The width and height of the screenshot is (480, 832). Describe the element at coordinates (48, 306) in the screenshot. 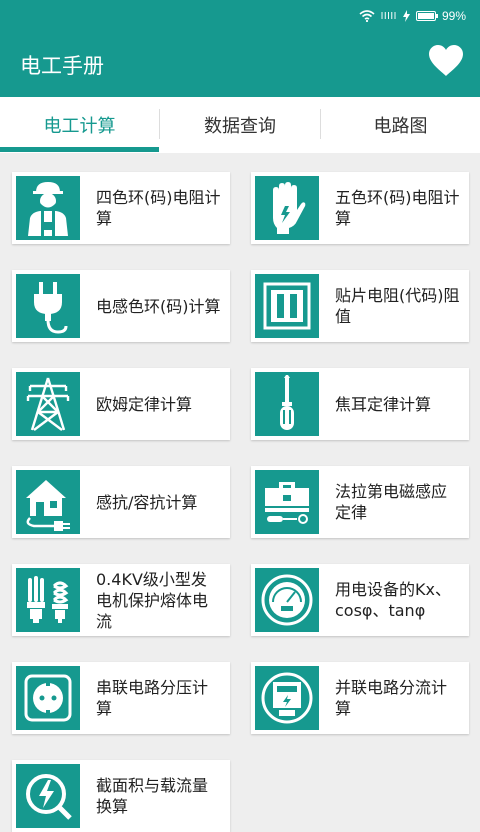

I see `plug-icon` at that location.